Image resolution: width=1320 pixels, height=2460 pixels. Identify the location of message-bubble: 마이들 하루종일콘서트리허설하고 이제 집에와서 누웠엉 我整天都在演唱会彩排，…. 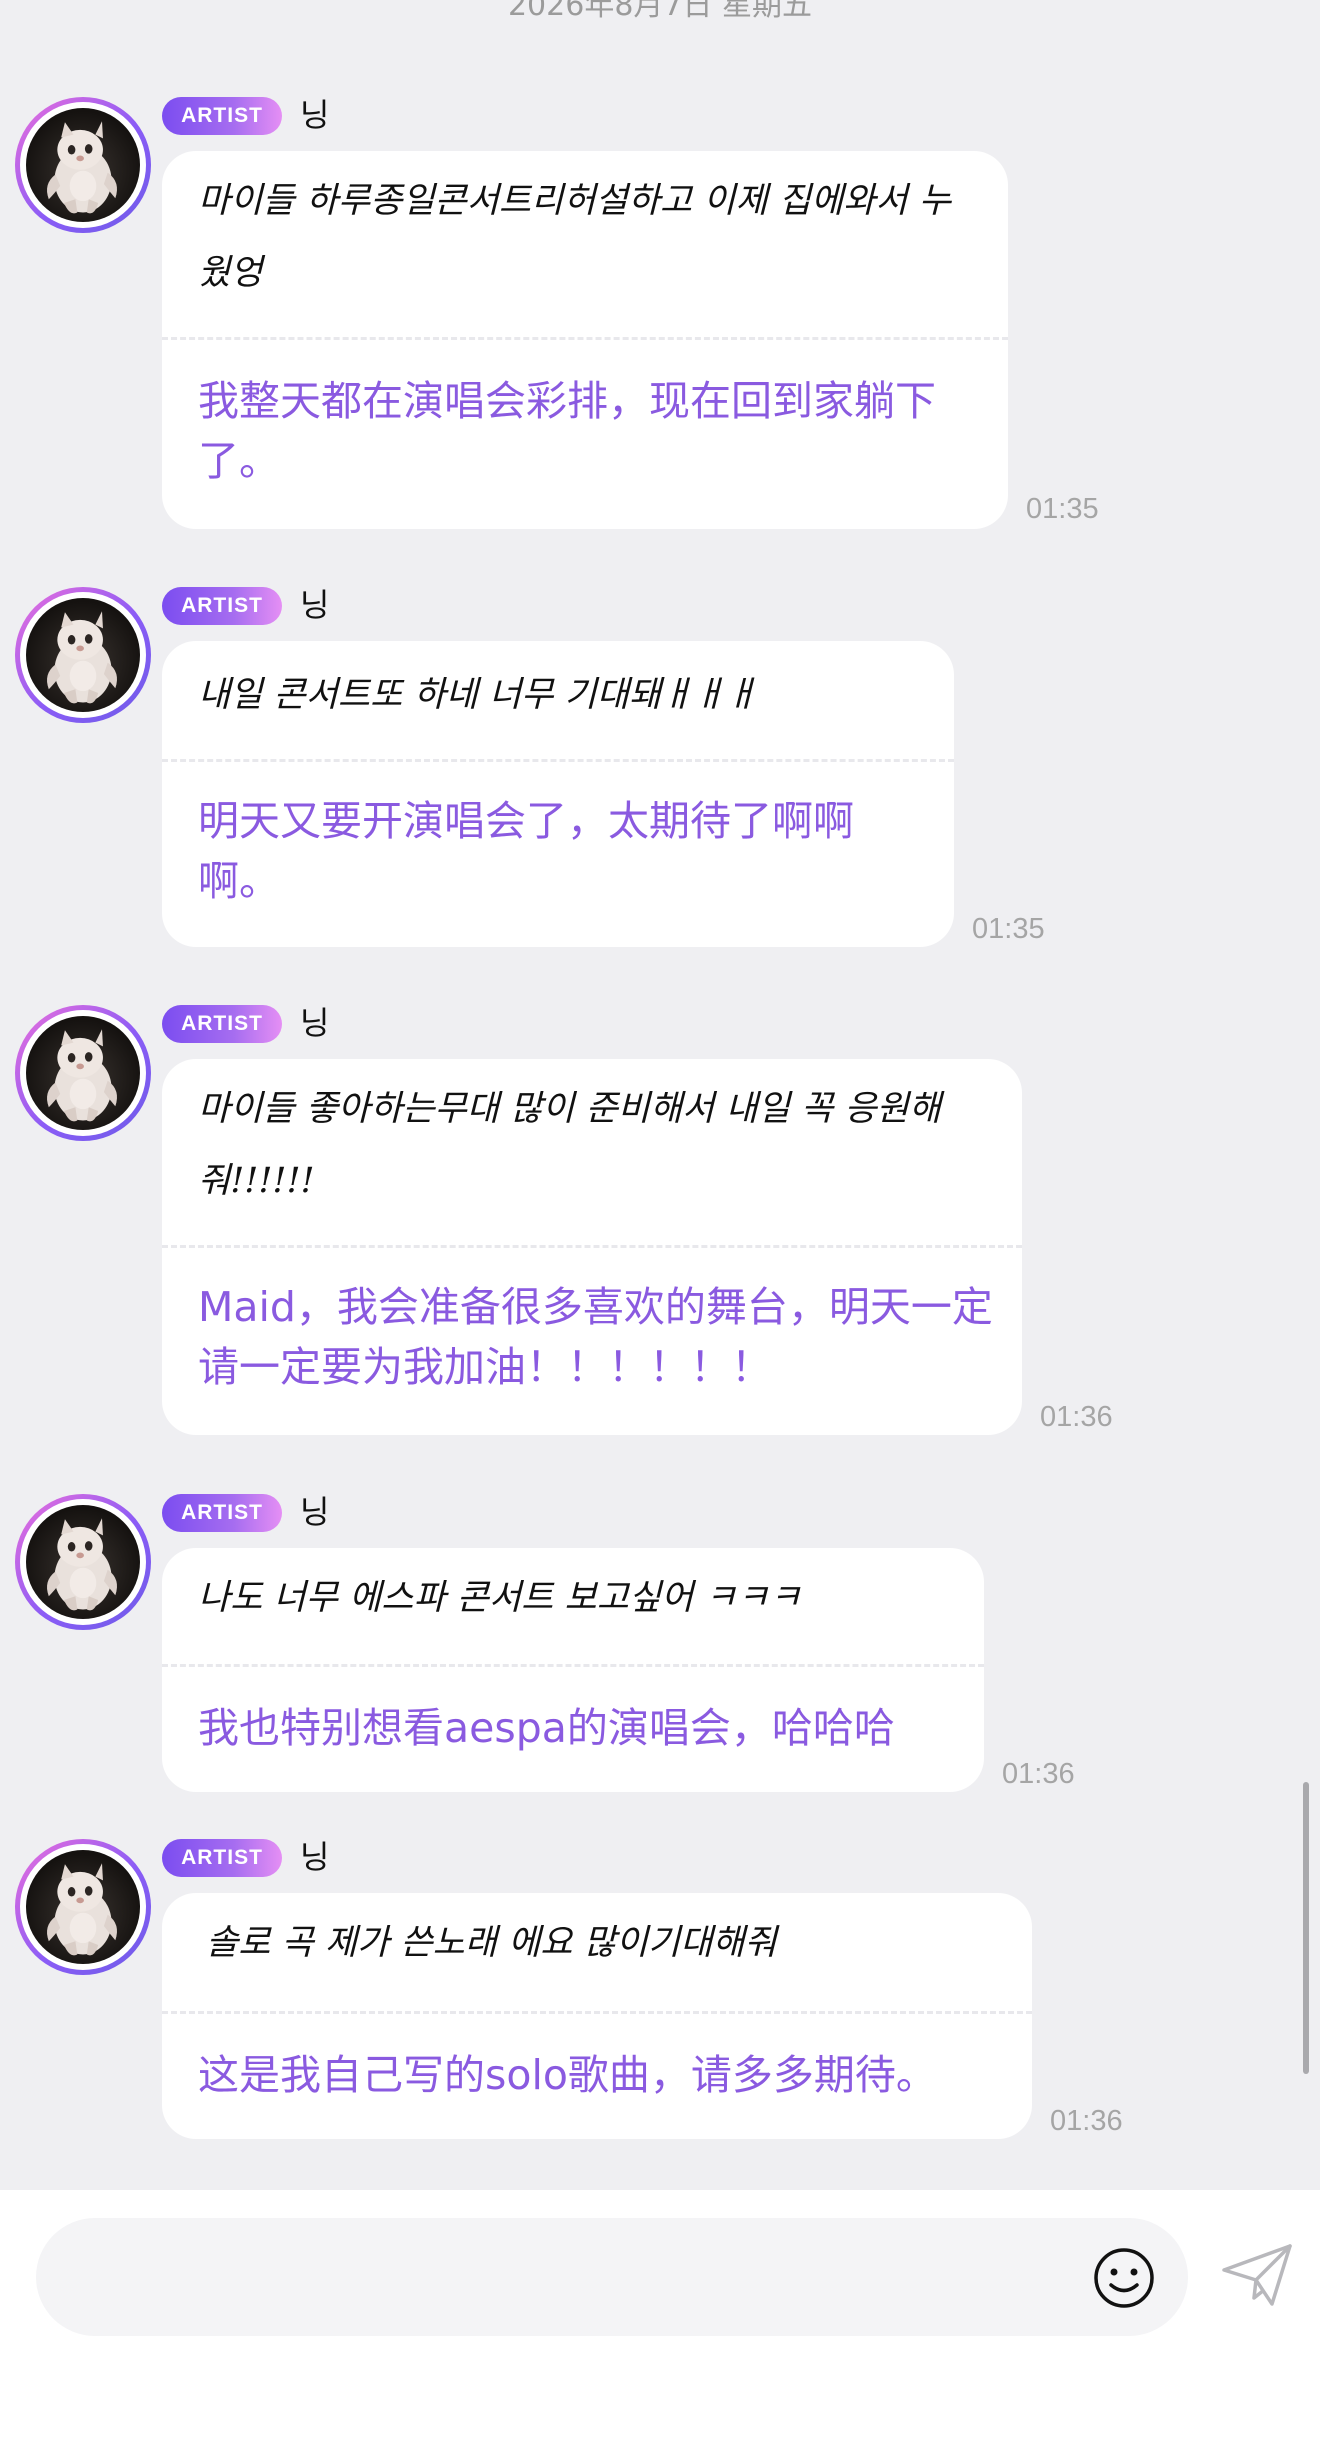
(585, 340).